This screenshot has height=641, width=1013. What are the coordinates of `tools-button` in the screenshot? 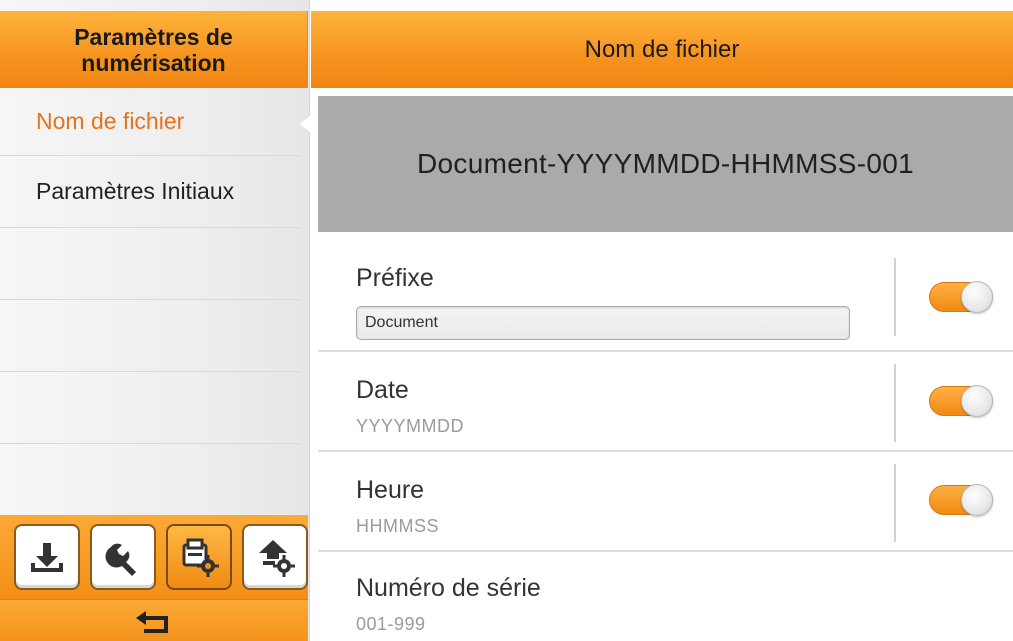 It's located at (123, 557).